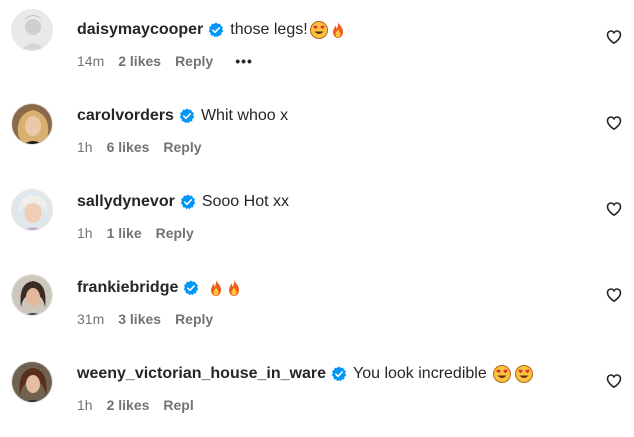  I want to click on comment-text: Whit whoo x, so click(244, 115).